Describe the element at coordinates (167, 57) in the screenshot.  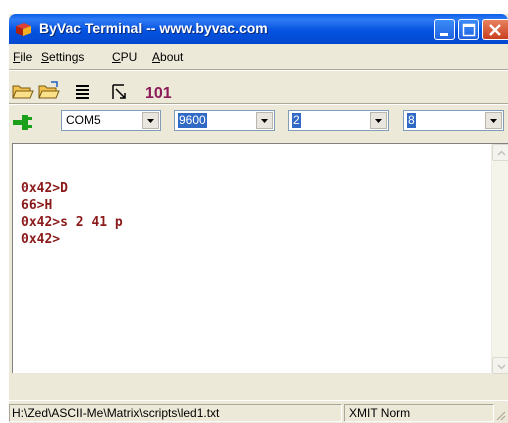
I see `menu-about: About` at that location.